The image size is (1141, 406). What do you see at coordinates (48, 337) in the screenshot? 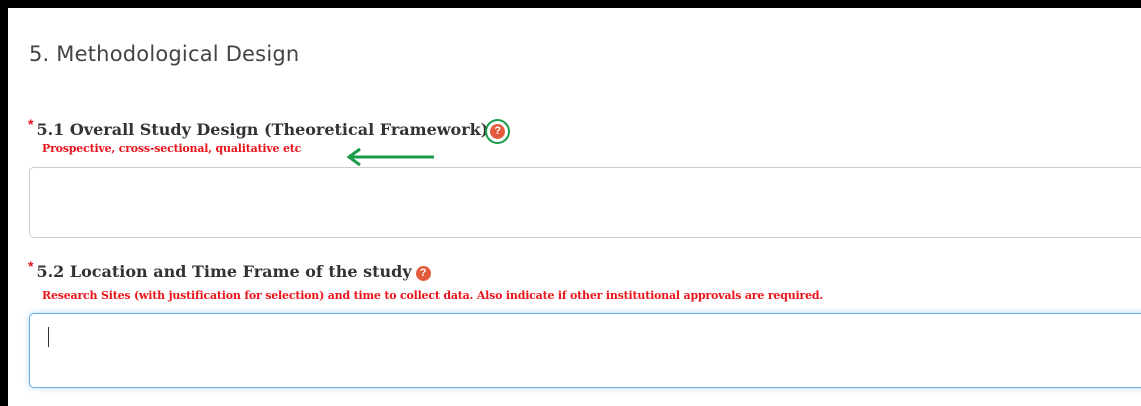
I see `text-caret` at bounding box center [48, 337].